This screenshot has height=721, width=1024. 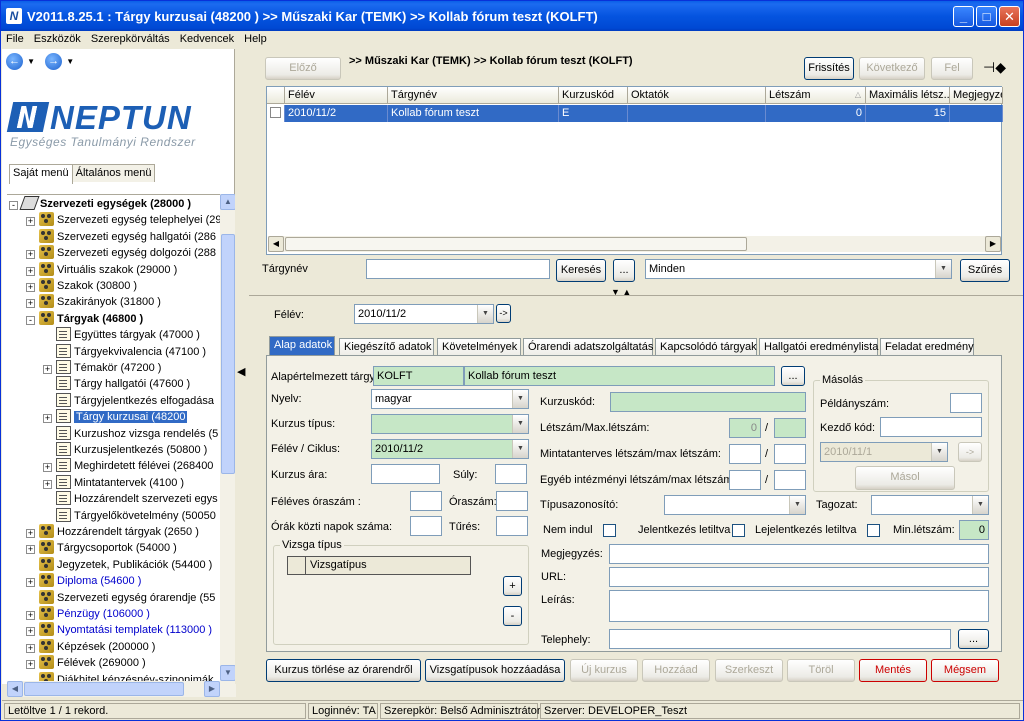 What do you see at coordinates (873, 530) in the screenshot?
I see `deregistration-disabled-checkbox` at bounding box center [873, 530].